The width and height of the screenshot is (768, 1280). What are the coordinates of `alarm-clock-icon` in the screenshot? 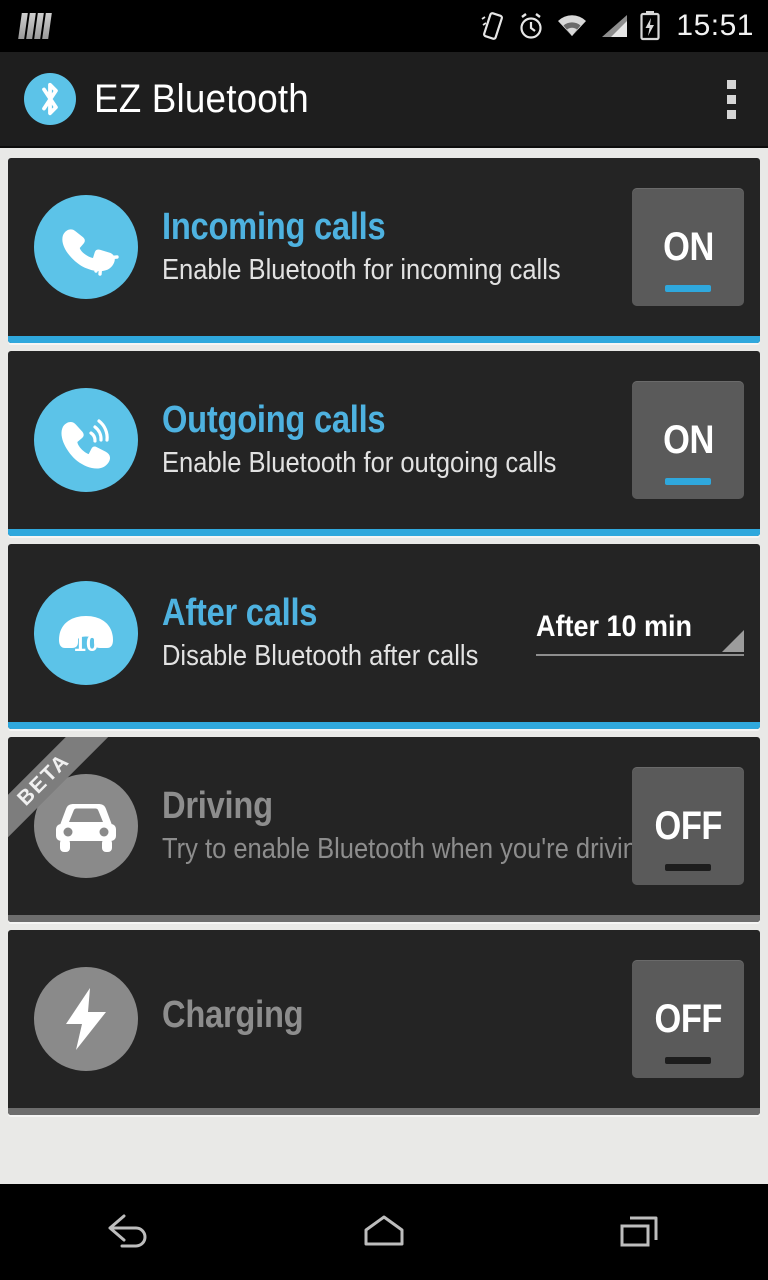 It's located at (531, 26).